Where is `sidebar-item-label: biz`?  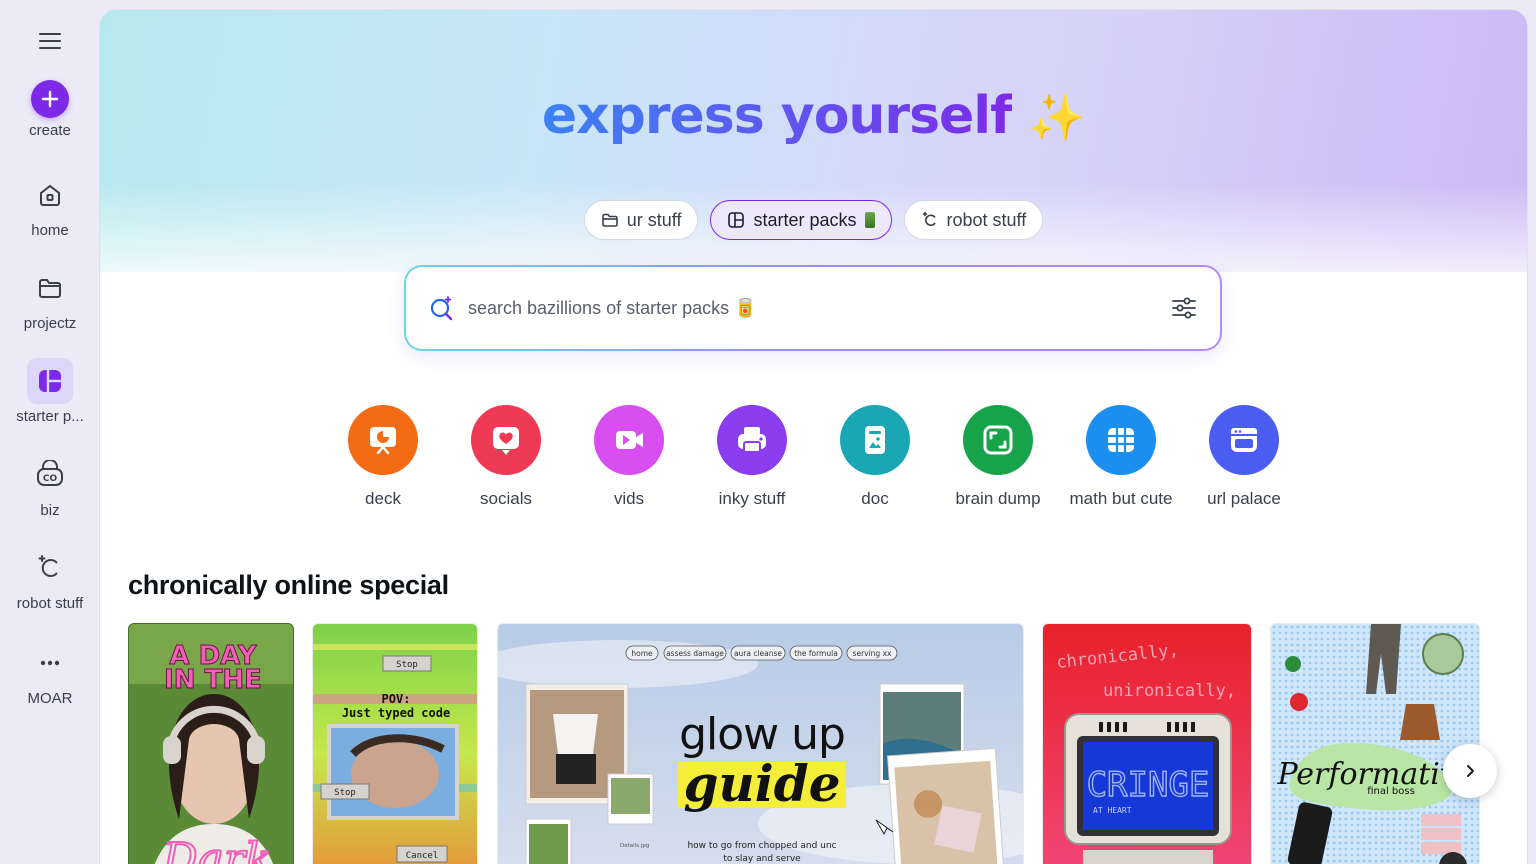 sidebar-item-label: biz is located at coordinates (50, 510).